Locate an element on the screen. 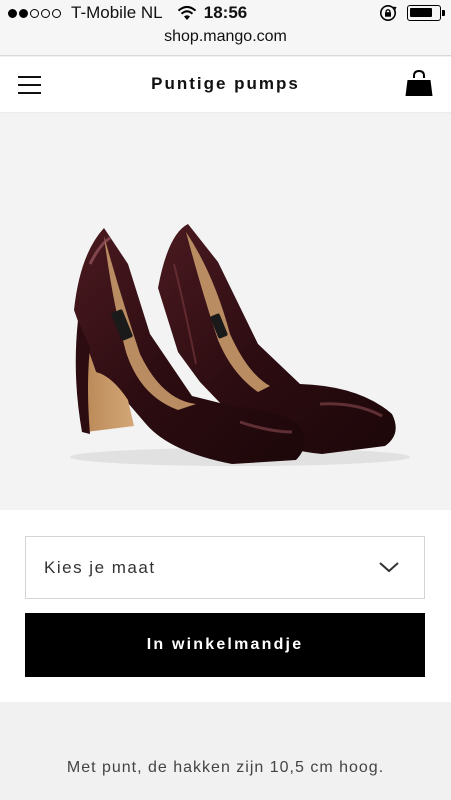  shopping-bag-icon is located at coordinates (419, 84).